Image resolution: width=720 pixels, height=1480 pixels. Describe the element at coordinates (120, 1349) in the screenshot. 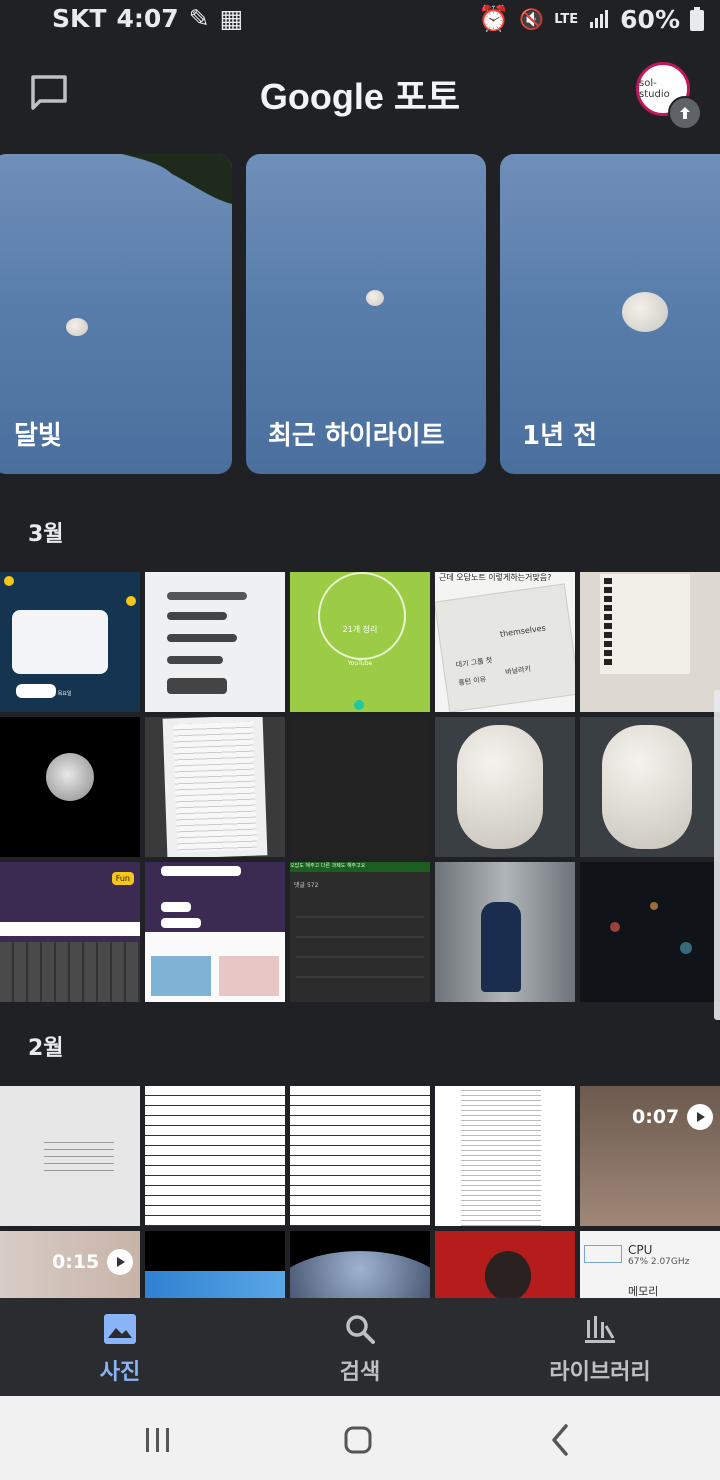

I see `nav-photos: 사진` at that location.